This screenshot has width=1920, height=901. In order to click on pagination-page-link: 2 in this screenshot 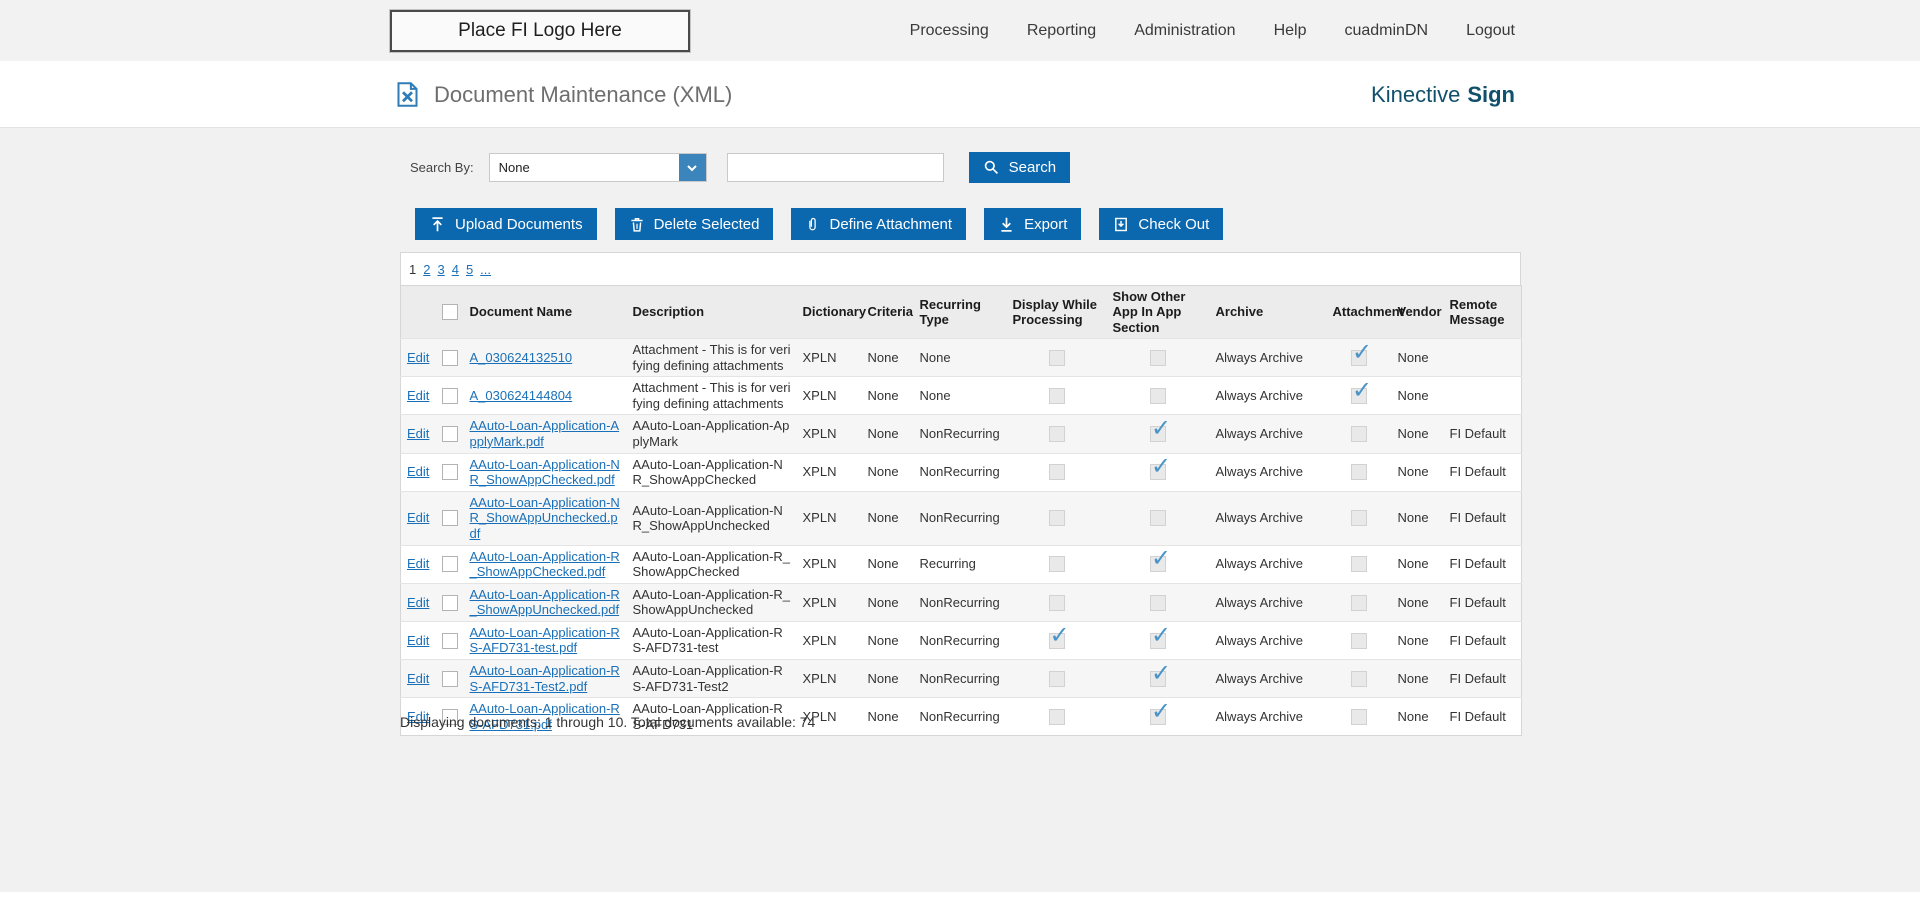, I will do `click(426, 269)`.